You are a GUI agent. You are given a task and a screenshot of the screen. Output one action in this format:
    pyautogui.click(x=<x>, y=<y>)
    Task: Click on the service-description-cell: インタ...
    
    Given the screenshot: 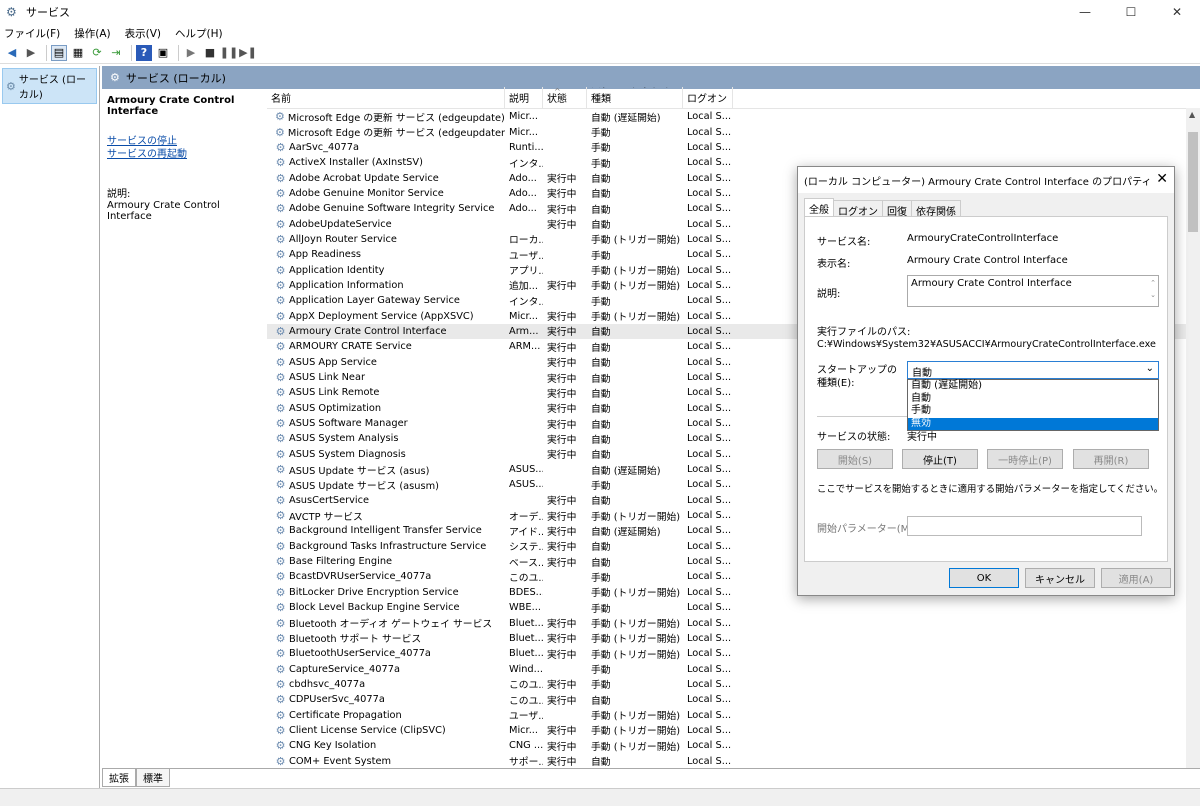 What is the action you would take?
    pyautogui.click(x=526, y=164)
    